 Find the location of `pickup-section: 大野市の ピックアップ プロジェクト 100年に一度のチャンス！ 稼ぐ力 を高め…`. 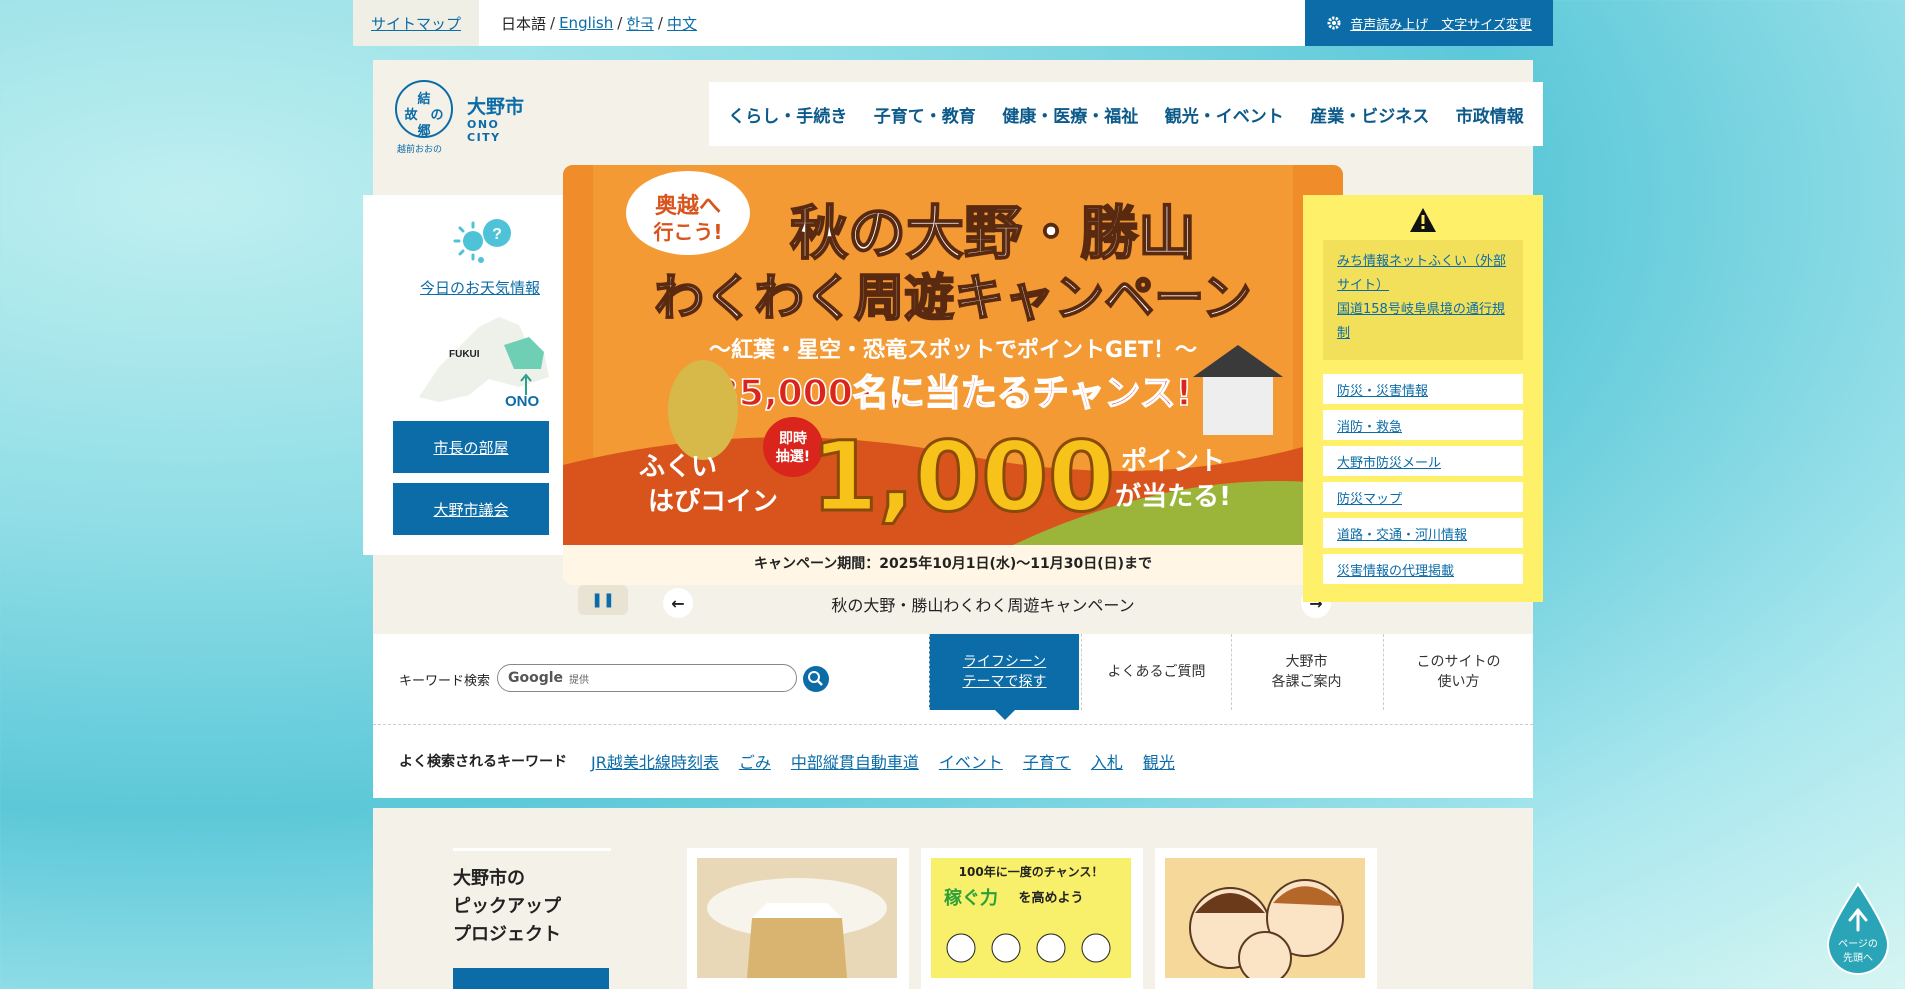

pickup-section: 大野市の ピックアップ プロジェクト 100年に一度のチャンス！ 稼ぐ力 を高め… is located at coordinates (953, 898).